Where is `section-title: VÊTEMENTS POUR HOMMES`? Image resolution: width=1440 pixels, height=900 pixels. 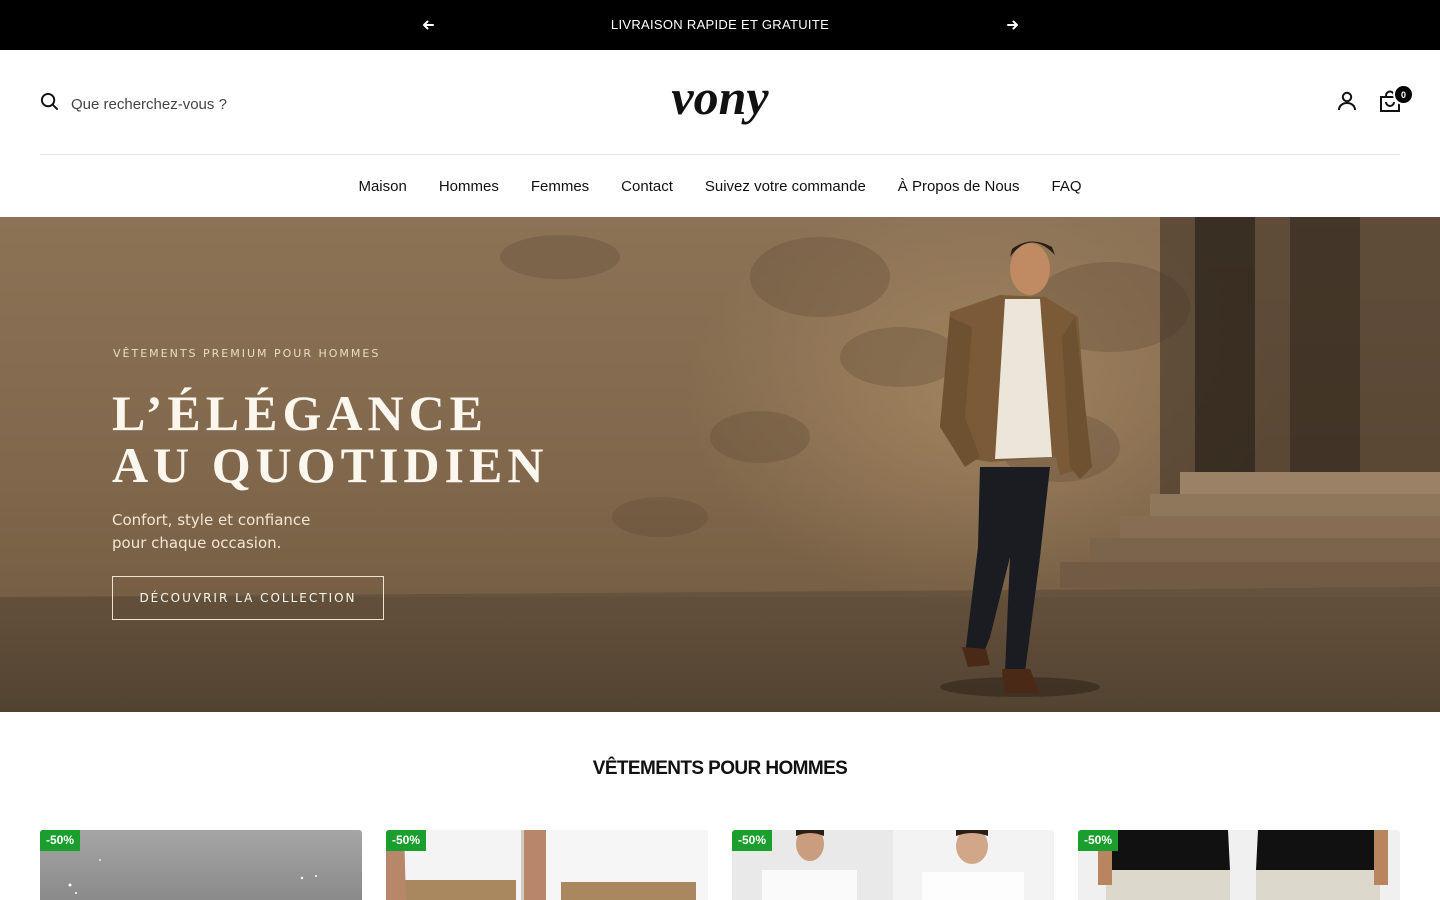 section-title: VÊTEMENTS POUR HOMMES is located at coordinates (720, 768).